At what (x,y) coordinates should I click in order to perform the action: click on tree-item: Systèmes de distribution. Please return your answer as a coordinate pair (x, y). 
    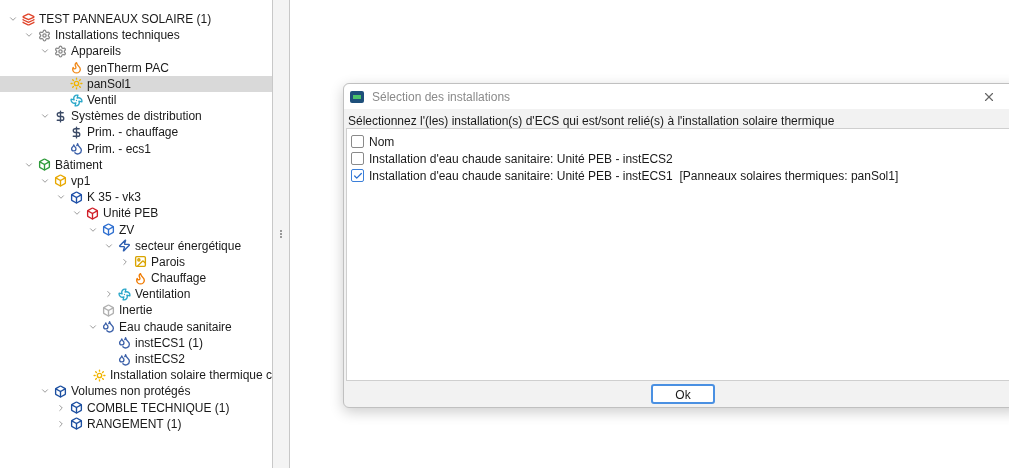
    Looking at the image, I should click on (136, 116).